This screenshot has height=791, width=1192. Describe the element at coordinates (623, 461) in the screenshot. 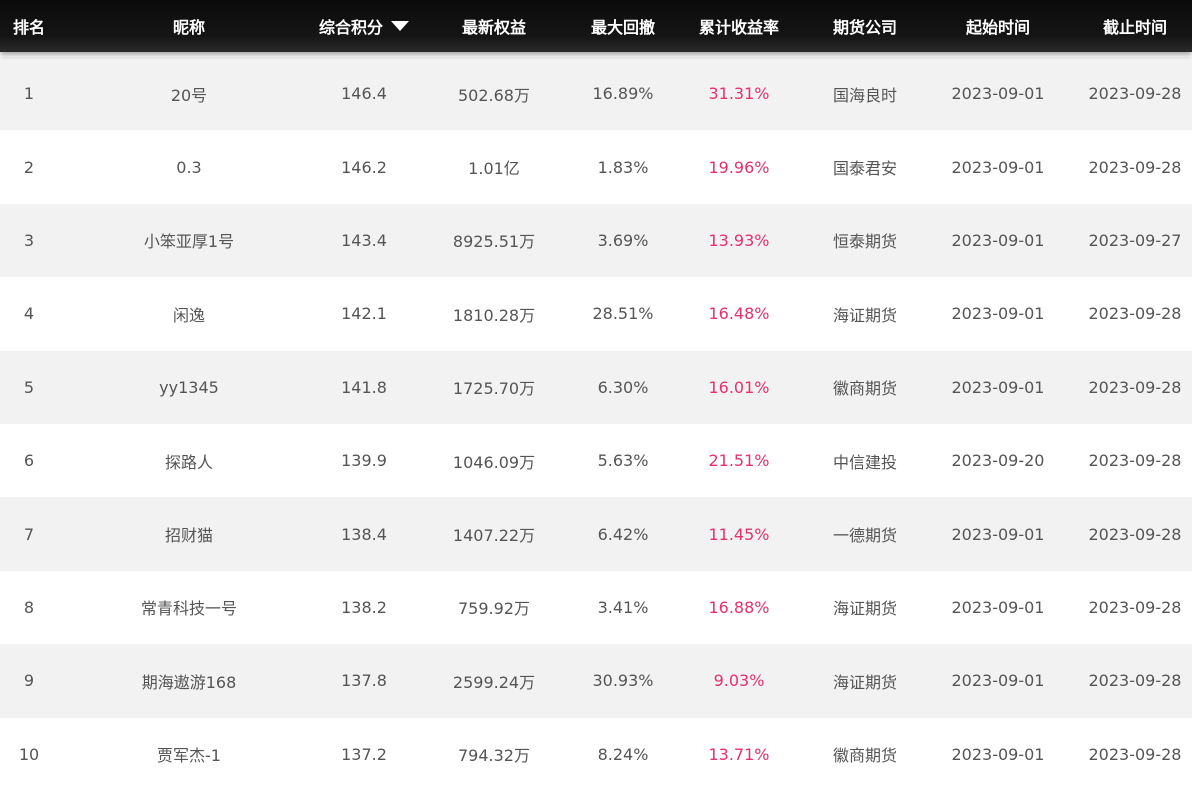

I see `cell-drawdown: 5.63%` at that location.